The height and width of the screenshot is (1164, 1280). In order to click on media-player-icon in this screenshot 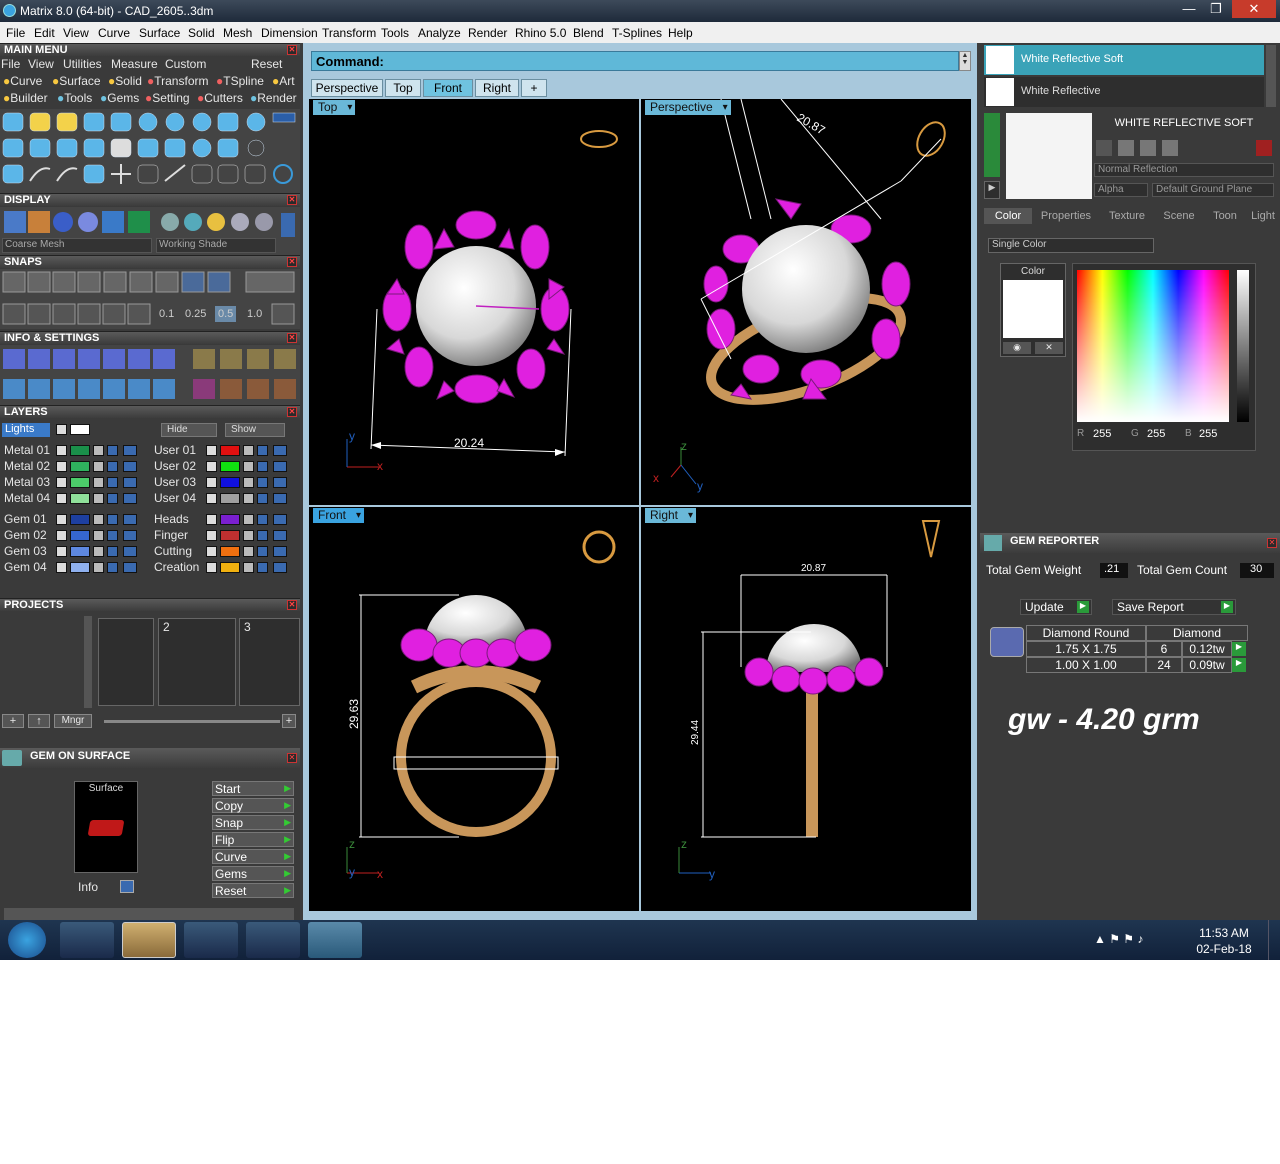, I will do `click(87, 940)`.